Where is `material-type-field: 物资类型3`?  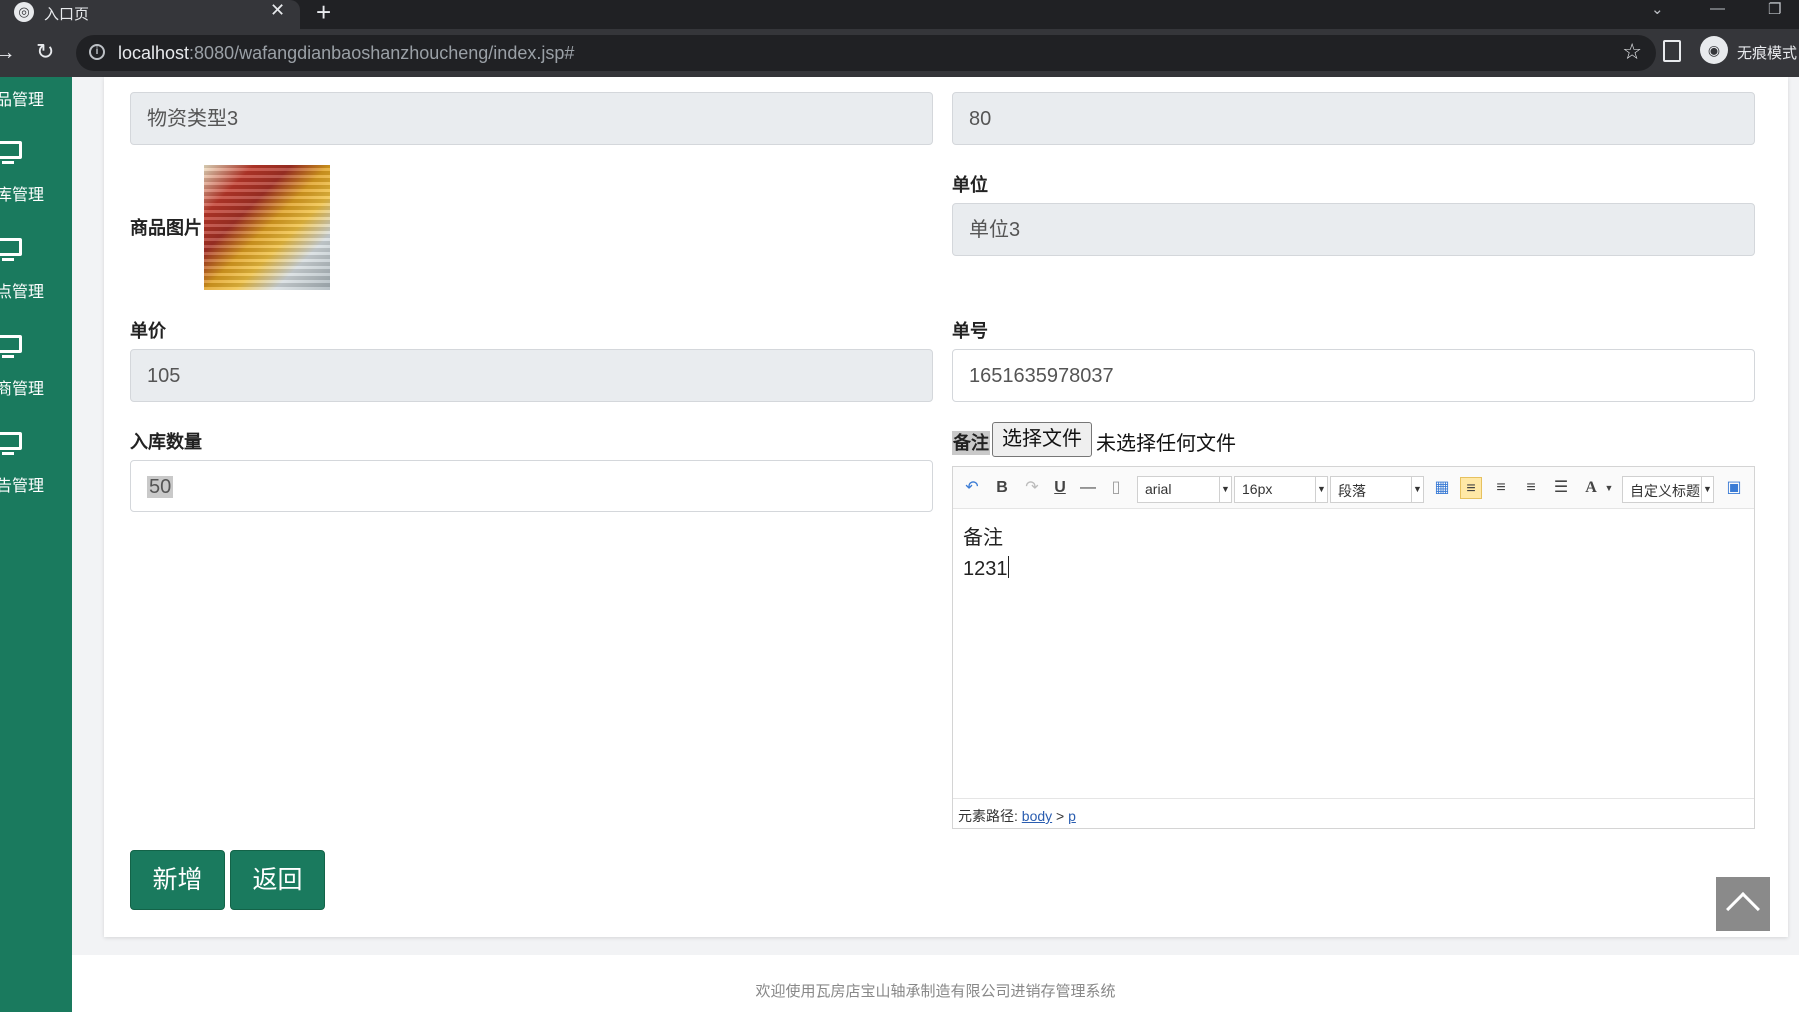
material-type-field: 物资类型3 is located at coordinates (531, 118).